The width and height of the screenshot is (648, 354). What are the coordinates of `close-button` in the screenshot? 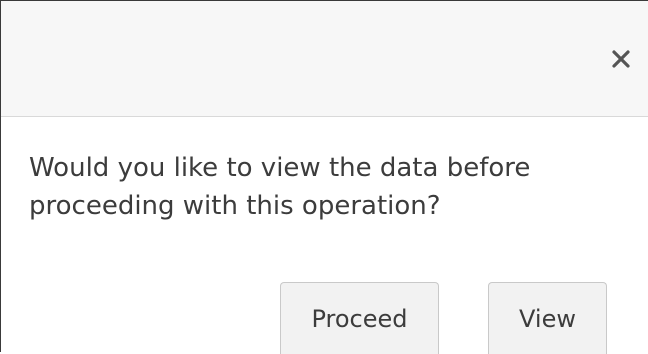 It's located at (621, 59).